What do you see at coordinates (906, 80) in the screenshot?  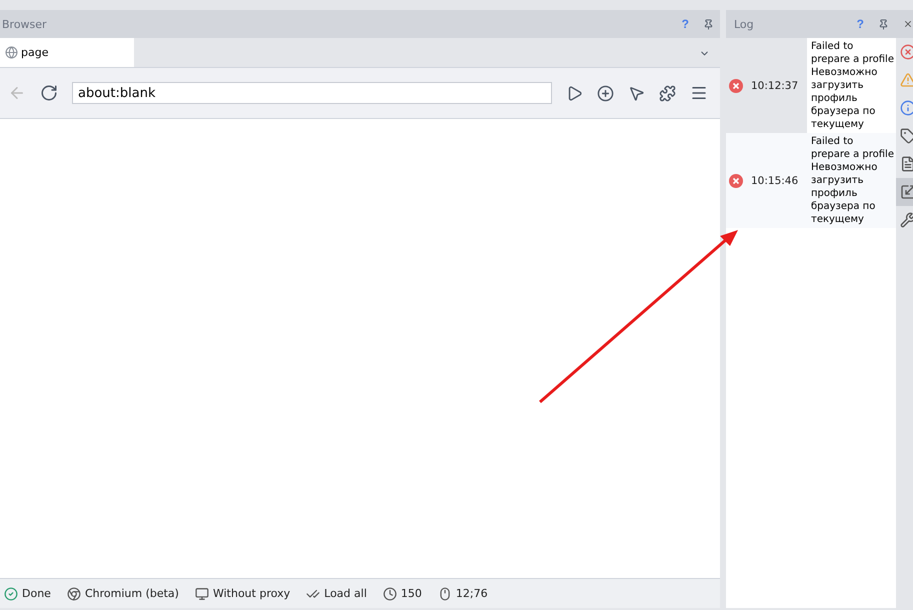 I see `warning-icon` at bounding box center [906, 80].